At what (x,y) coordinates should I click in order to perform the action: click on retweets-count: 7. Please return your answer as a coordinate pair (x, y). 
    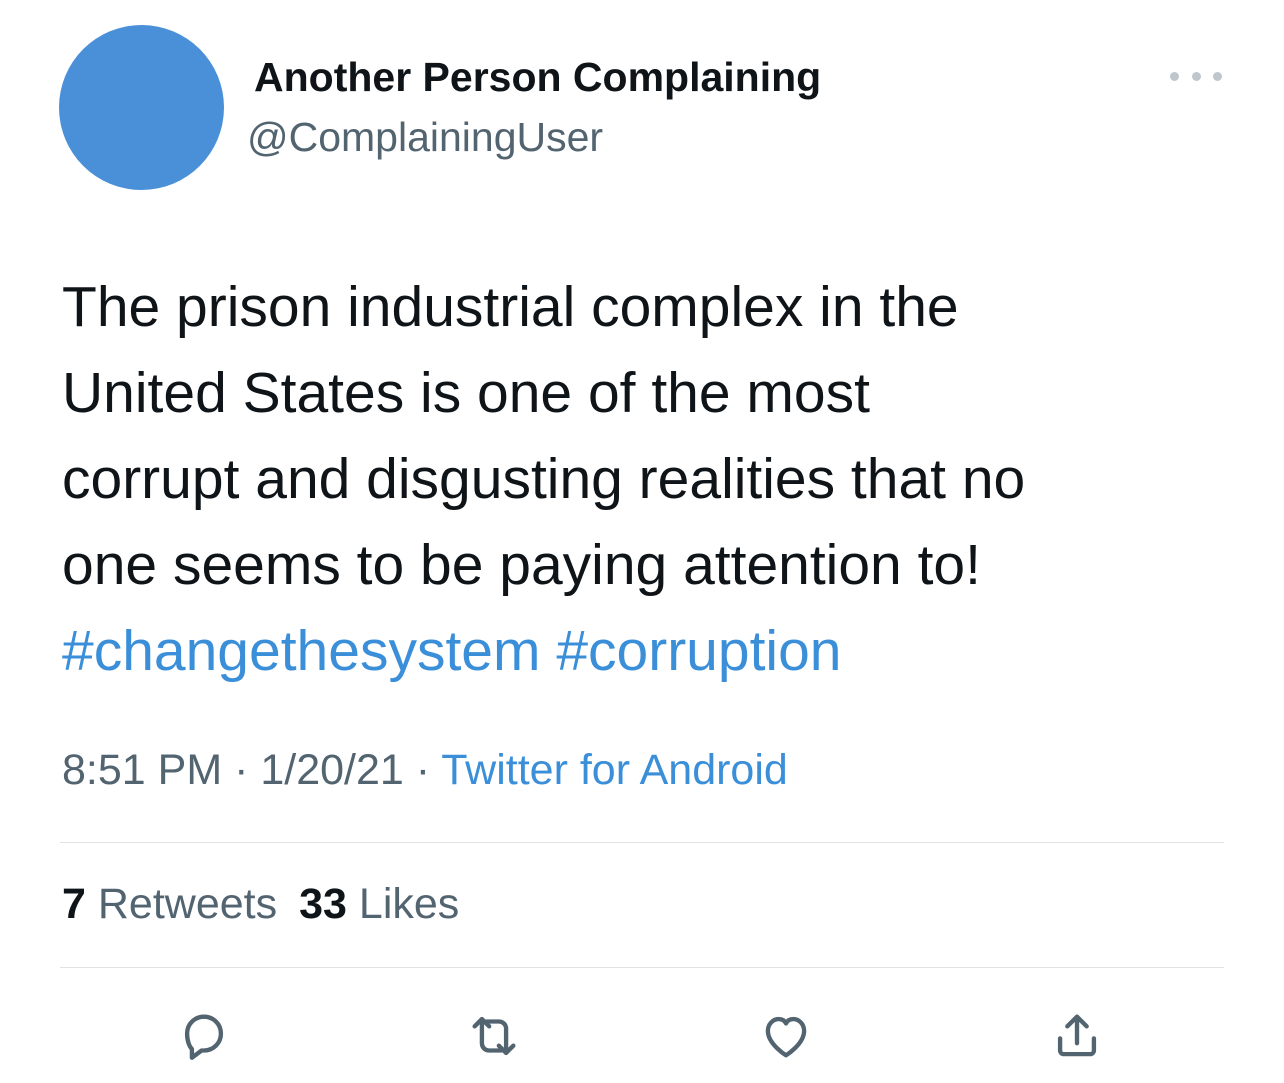
    Looking at the image, I should click on (74, 904).